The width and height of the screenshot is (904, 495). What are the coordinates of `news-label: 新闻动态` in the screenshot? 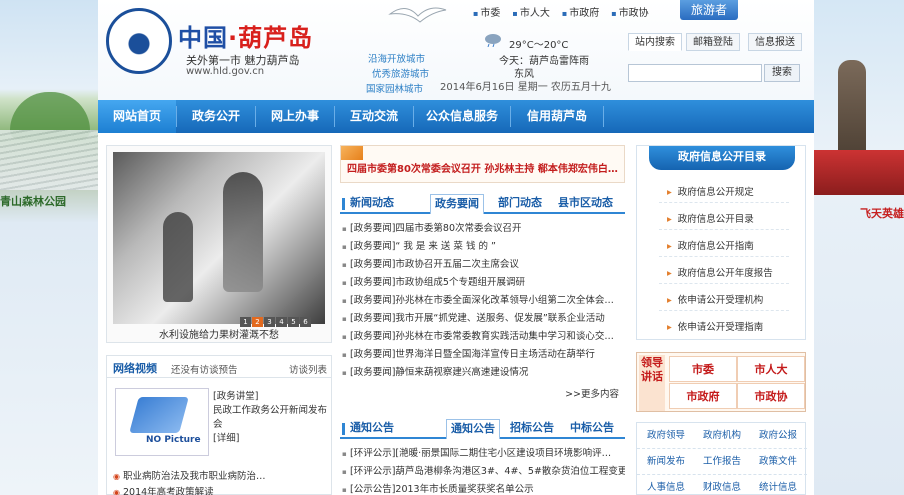 It's located at (372, 202).